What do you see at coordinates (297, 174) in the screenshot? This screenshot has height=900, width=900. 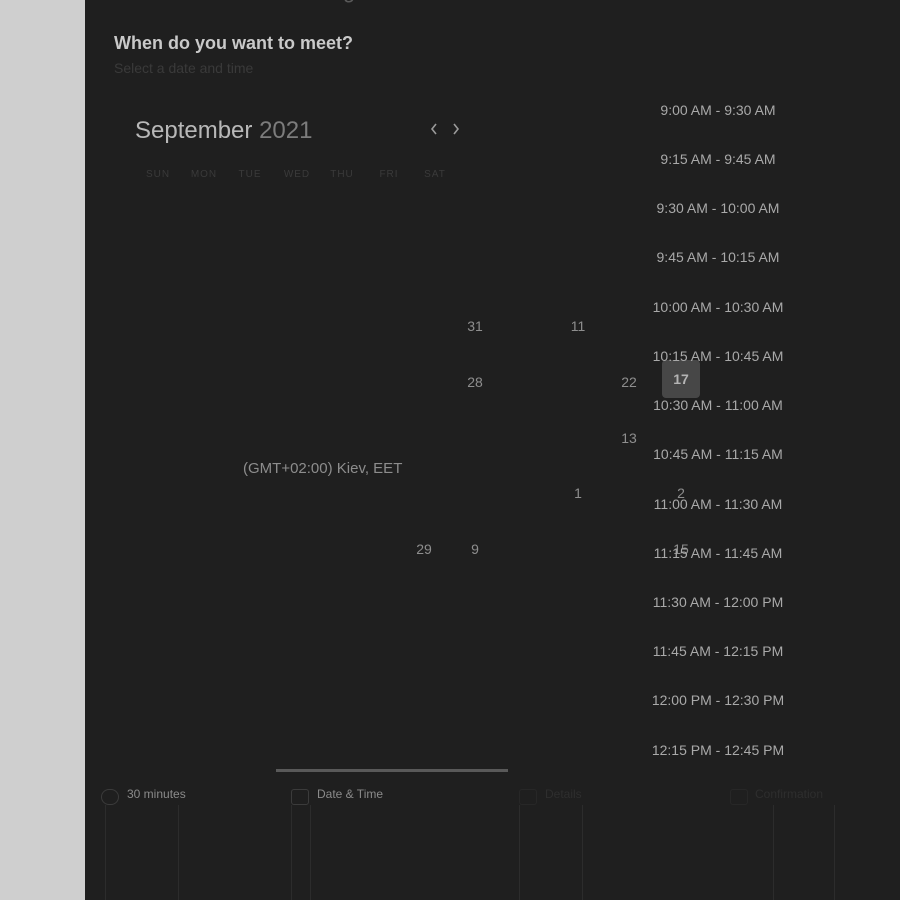 I see `weekday-wed: WED` at bounding box center [297, 174].